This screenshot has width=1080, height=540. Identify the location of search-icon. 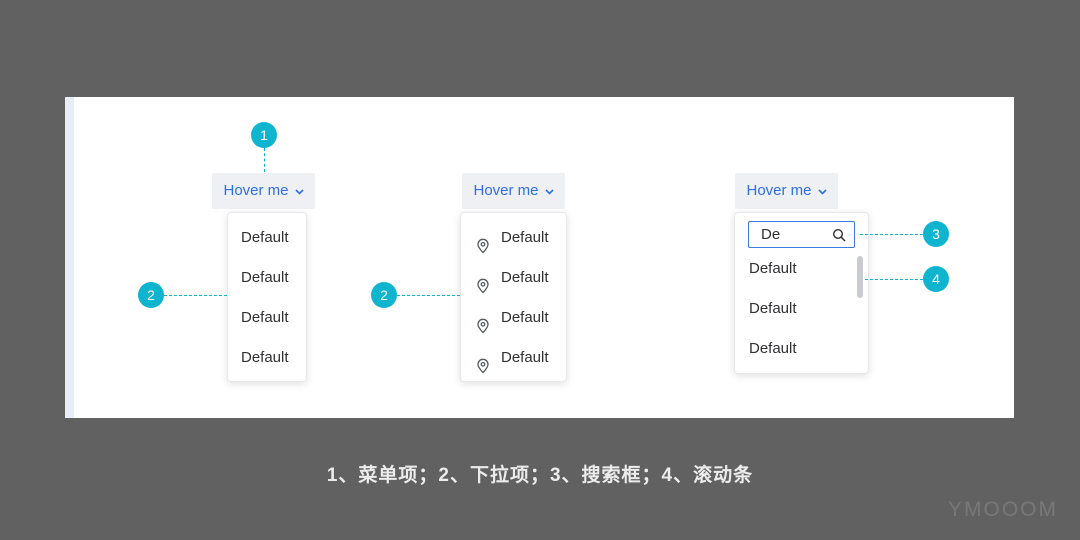
(839, 235).